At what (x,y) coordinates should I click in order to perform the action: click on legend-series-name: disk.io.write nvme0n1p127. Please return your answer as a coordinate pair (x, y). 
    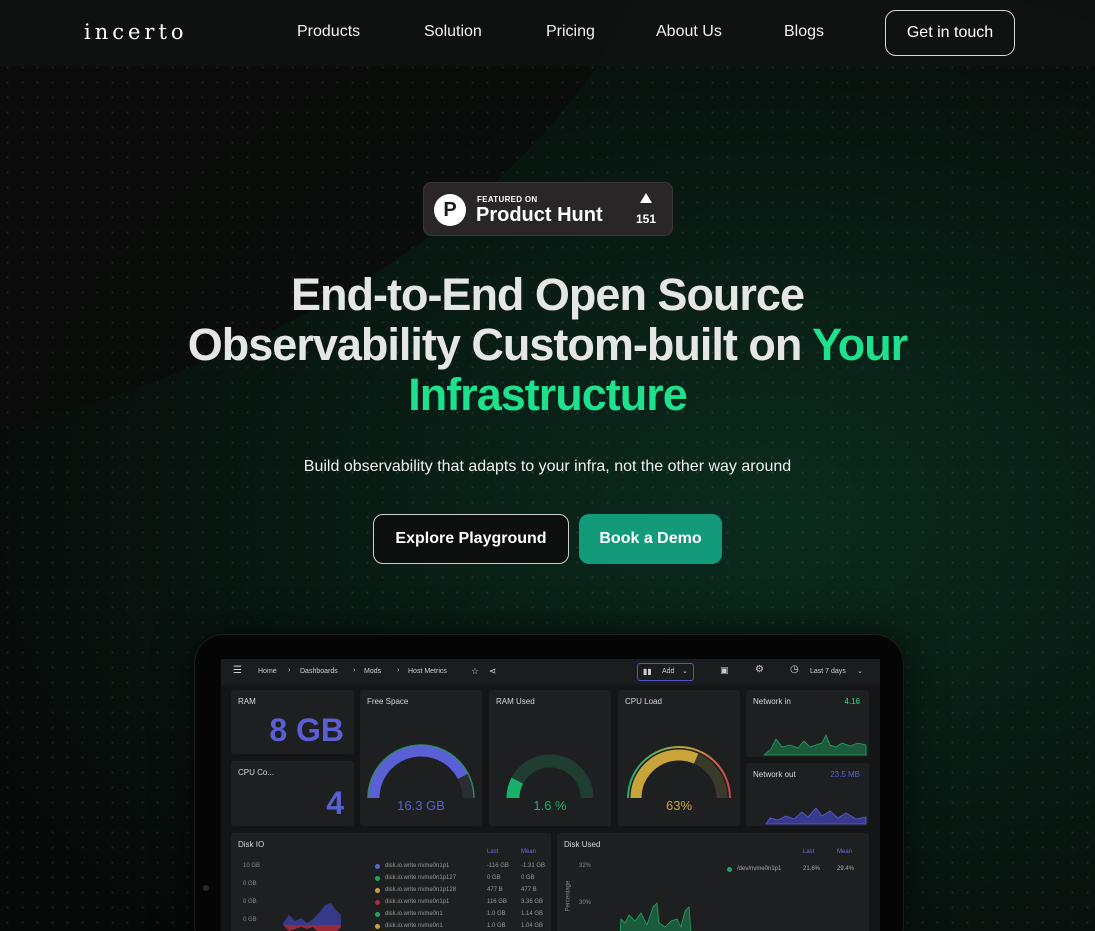
    Looking at the image, I should click on (421, 878).